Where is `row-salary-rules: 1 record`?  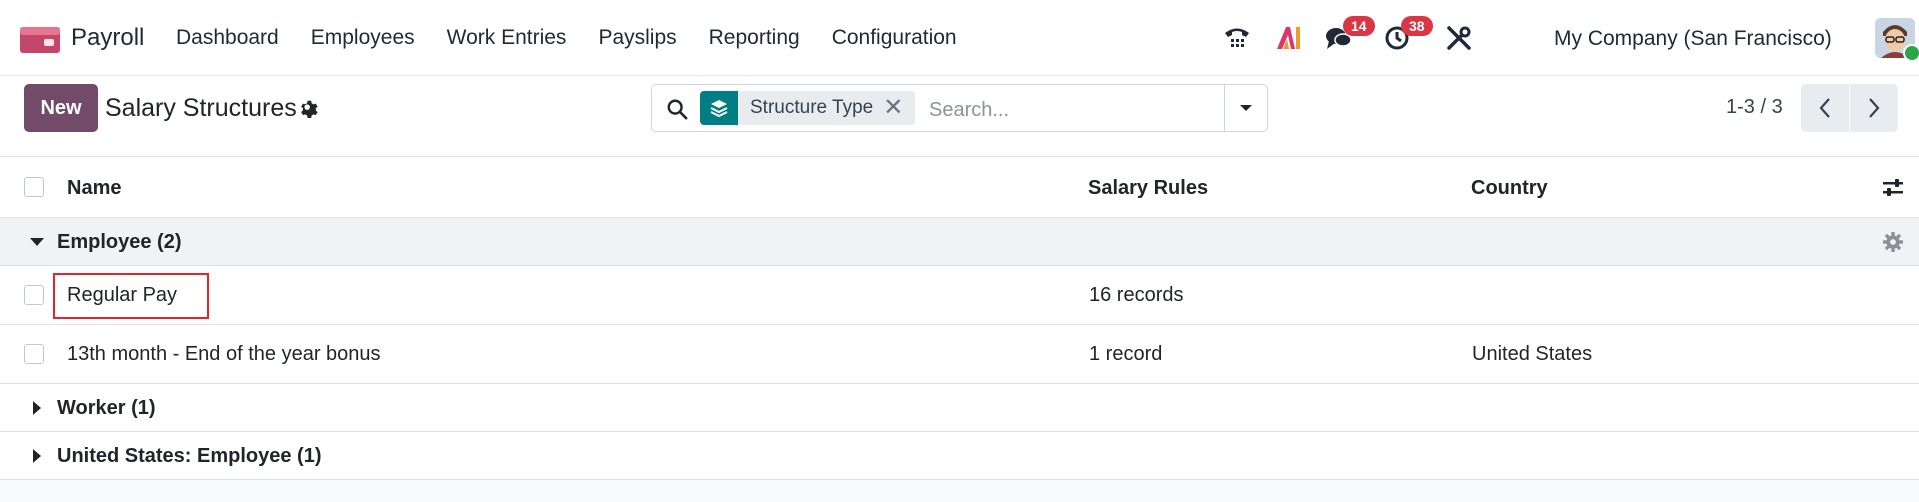
row-salary-rules: 1 record is located at coordinates (1125, 354).